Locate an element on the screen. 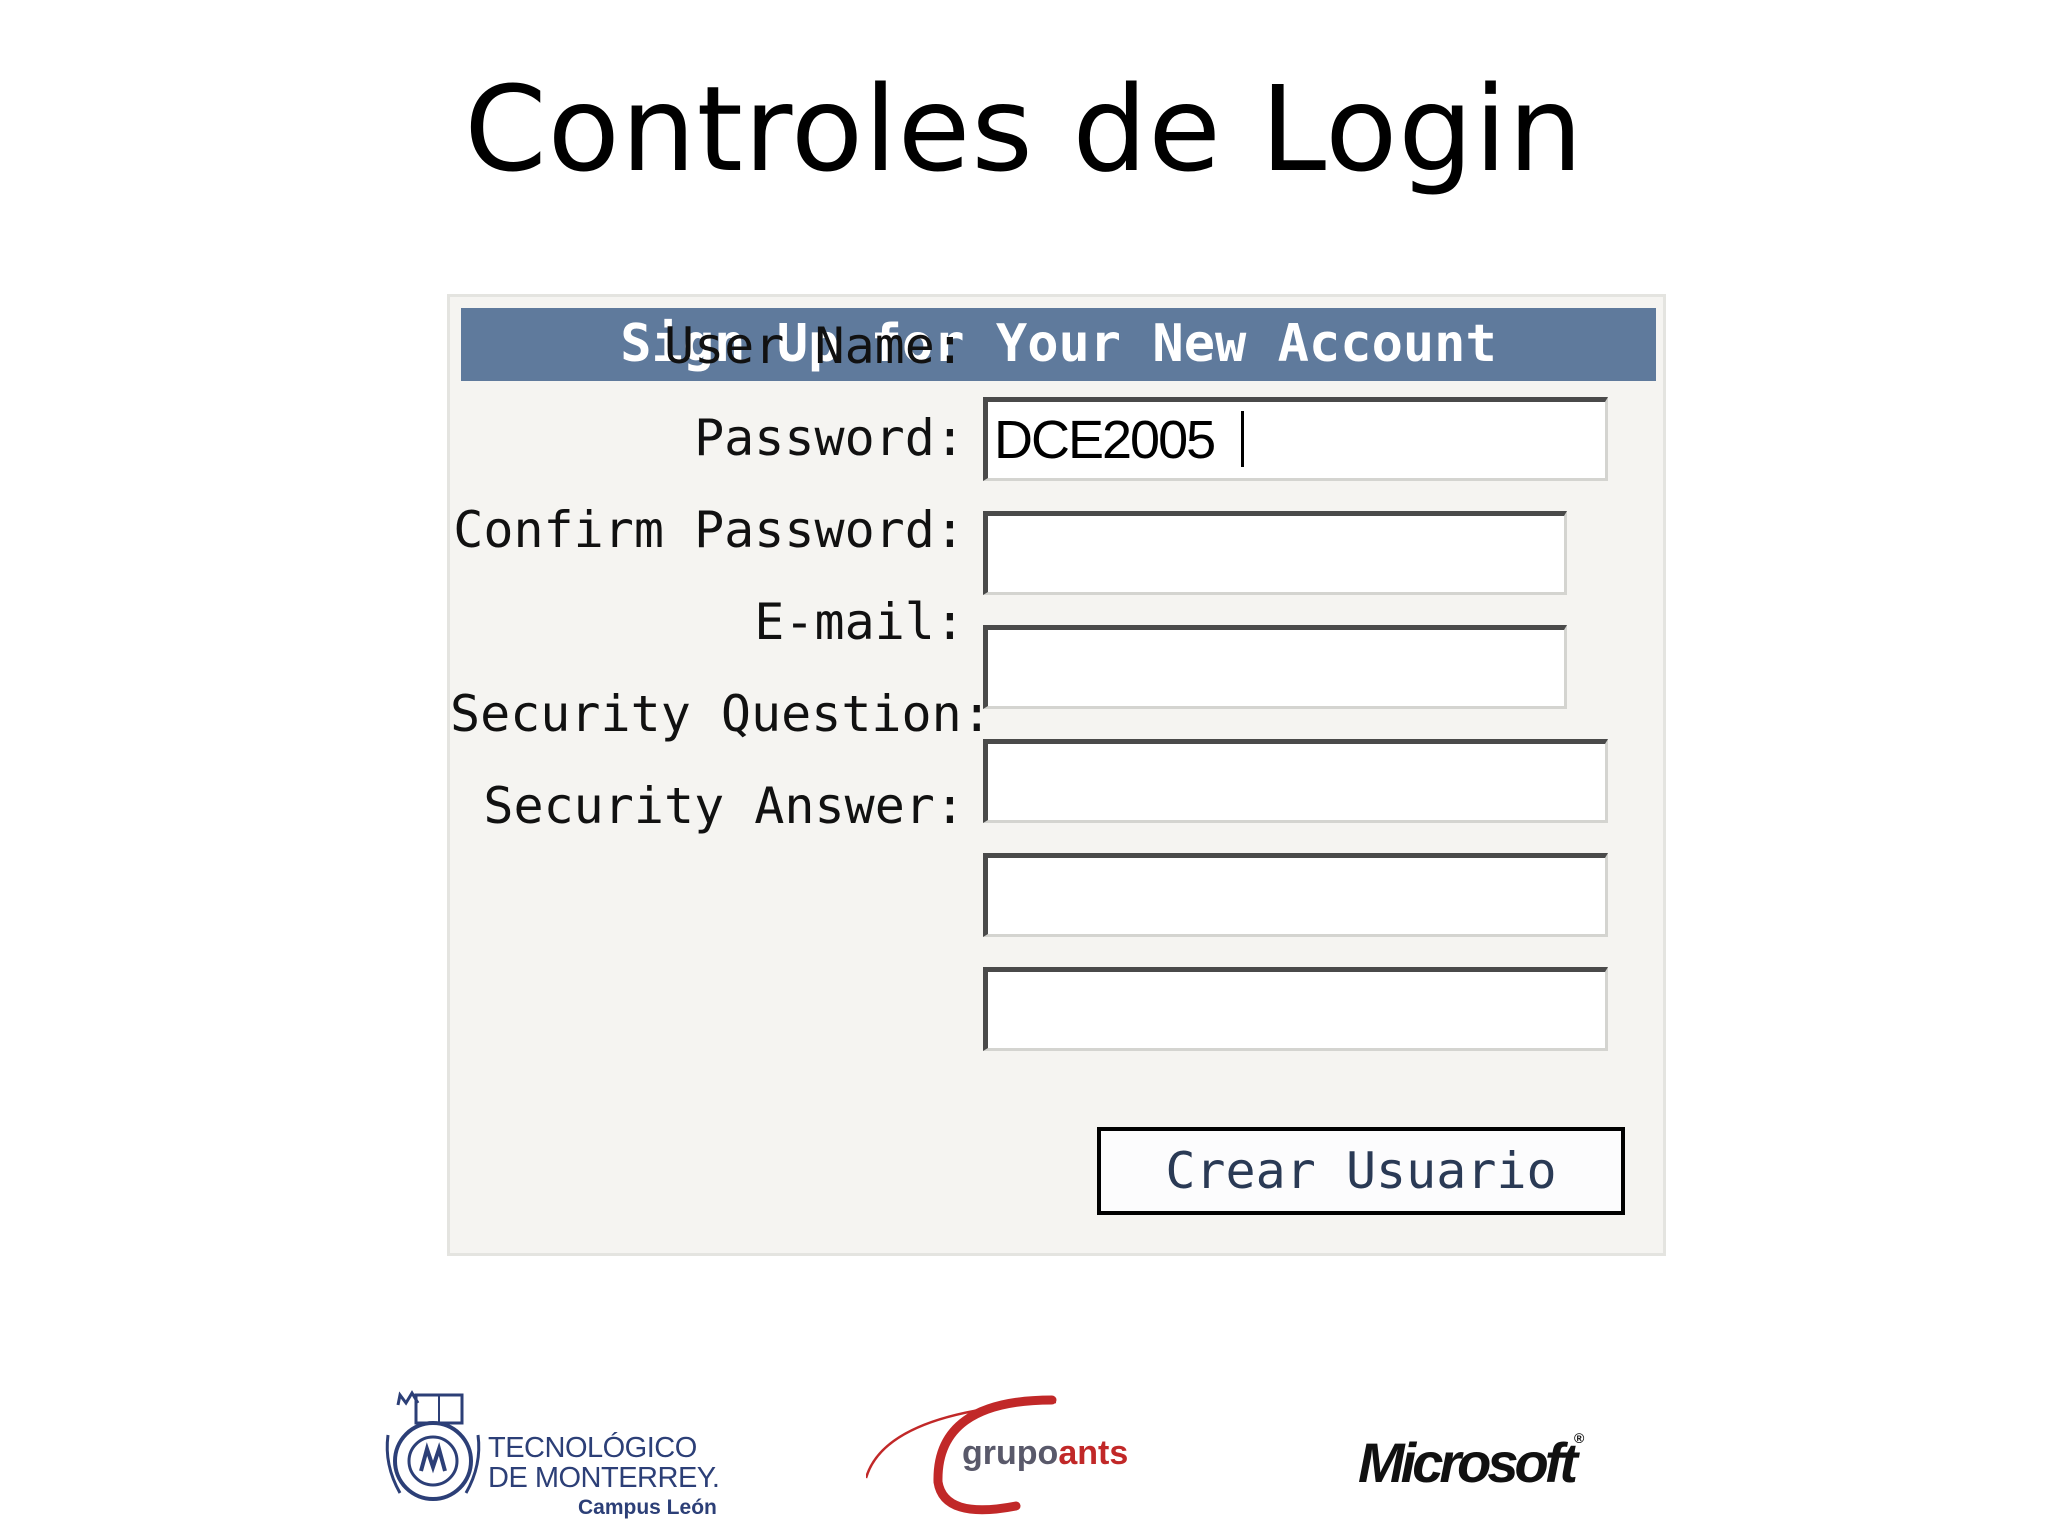  tec-seal-icon is located at coordinates (433, 1445).